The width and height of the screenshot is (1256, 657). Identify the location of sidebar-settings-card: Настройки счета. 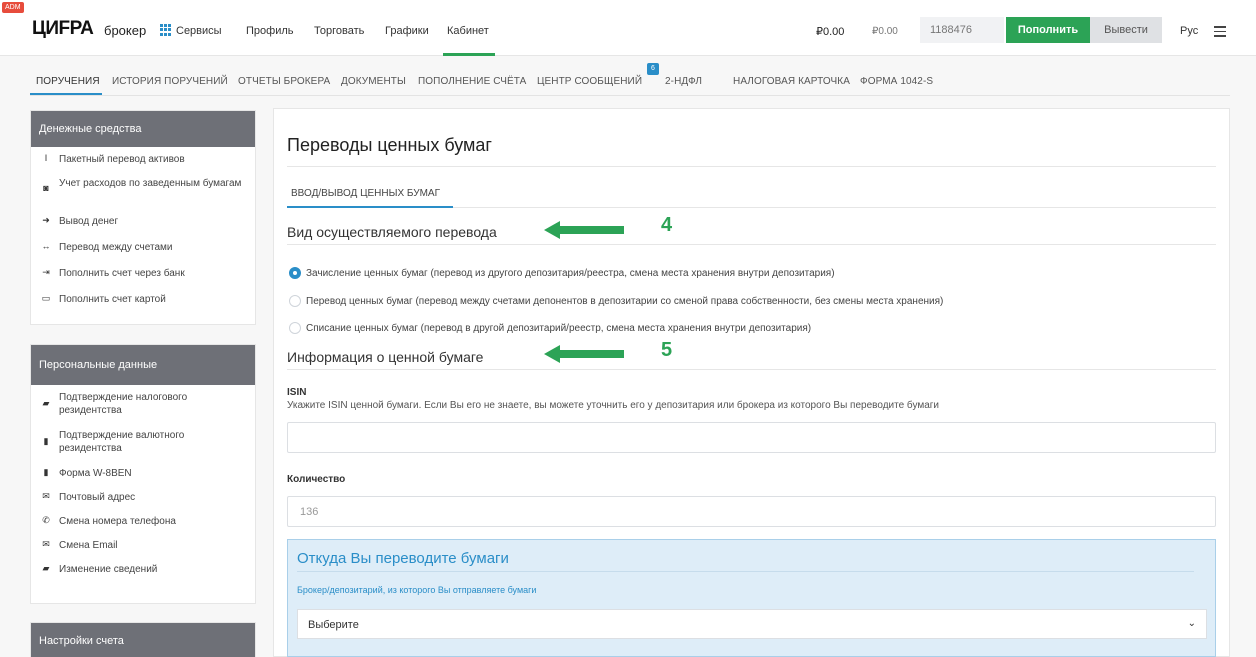
(143, 639).